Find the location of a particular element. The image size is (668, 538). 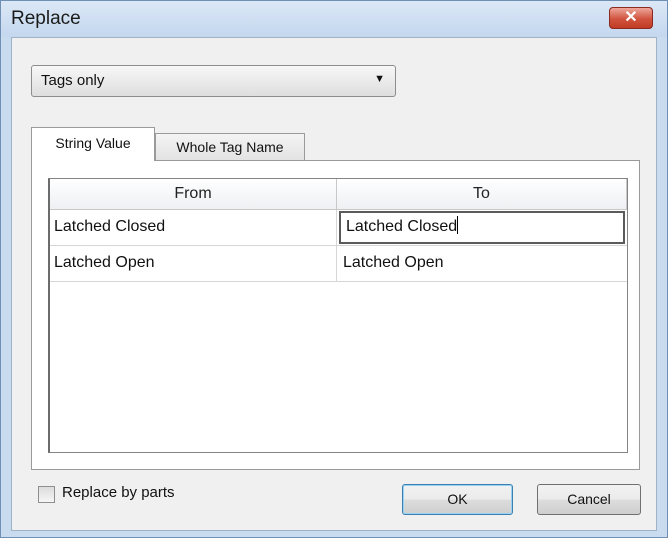

cell-from: Latched Closed is located at coordinates (193, 227).